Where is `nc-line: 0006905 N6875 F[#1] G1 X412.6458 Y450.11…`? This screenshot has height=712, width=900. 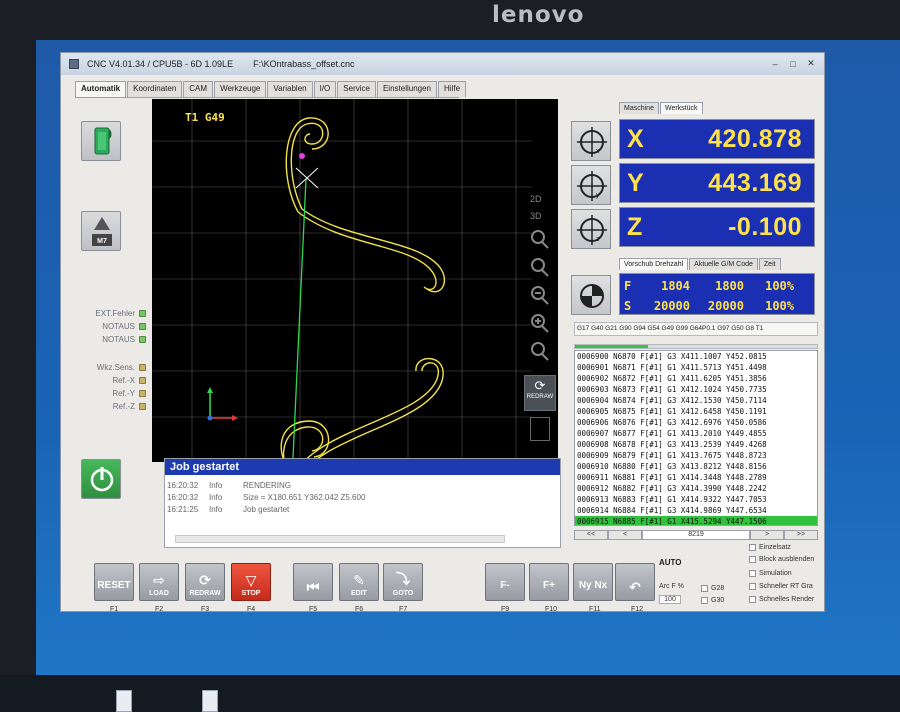
nc-line: 0006905 N6875 F[#1] G1 X412.6458 Y450.11… is located at coordinates (696, 411).